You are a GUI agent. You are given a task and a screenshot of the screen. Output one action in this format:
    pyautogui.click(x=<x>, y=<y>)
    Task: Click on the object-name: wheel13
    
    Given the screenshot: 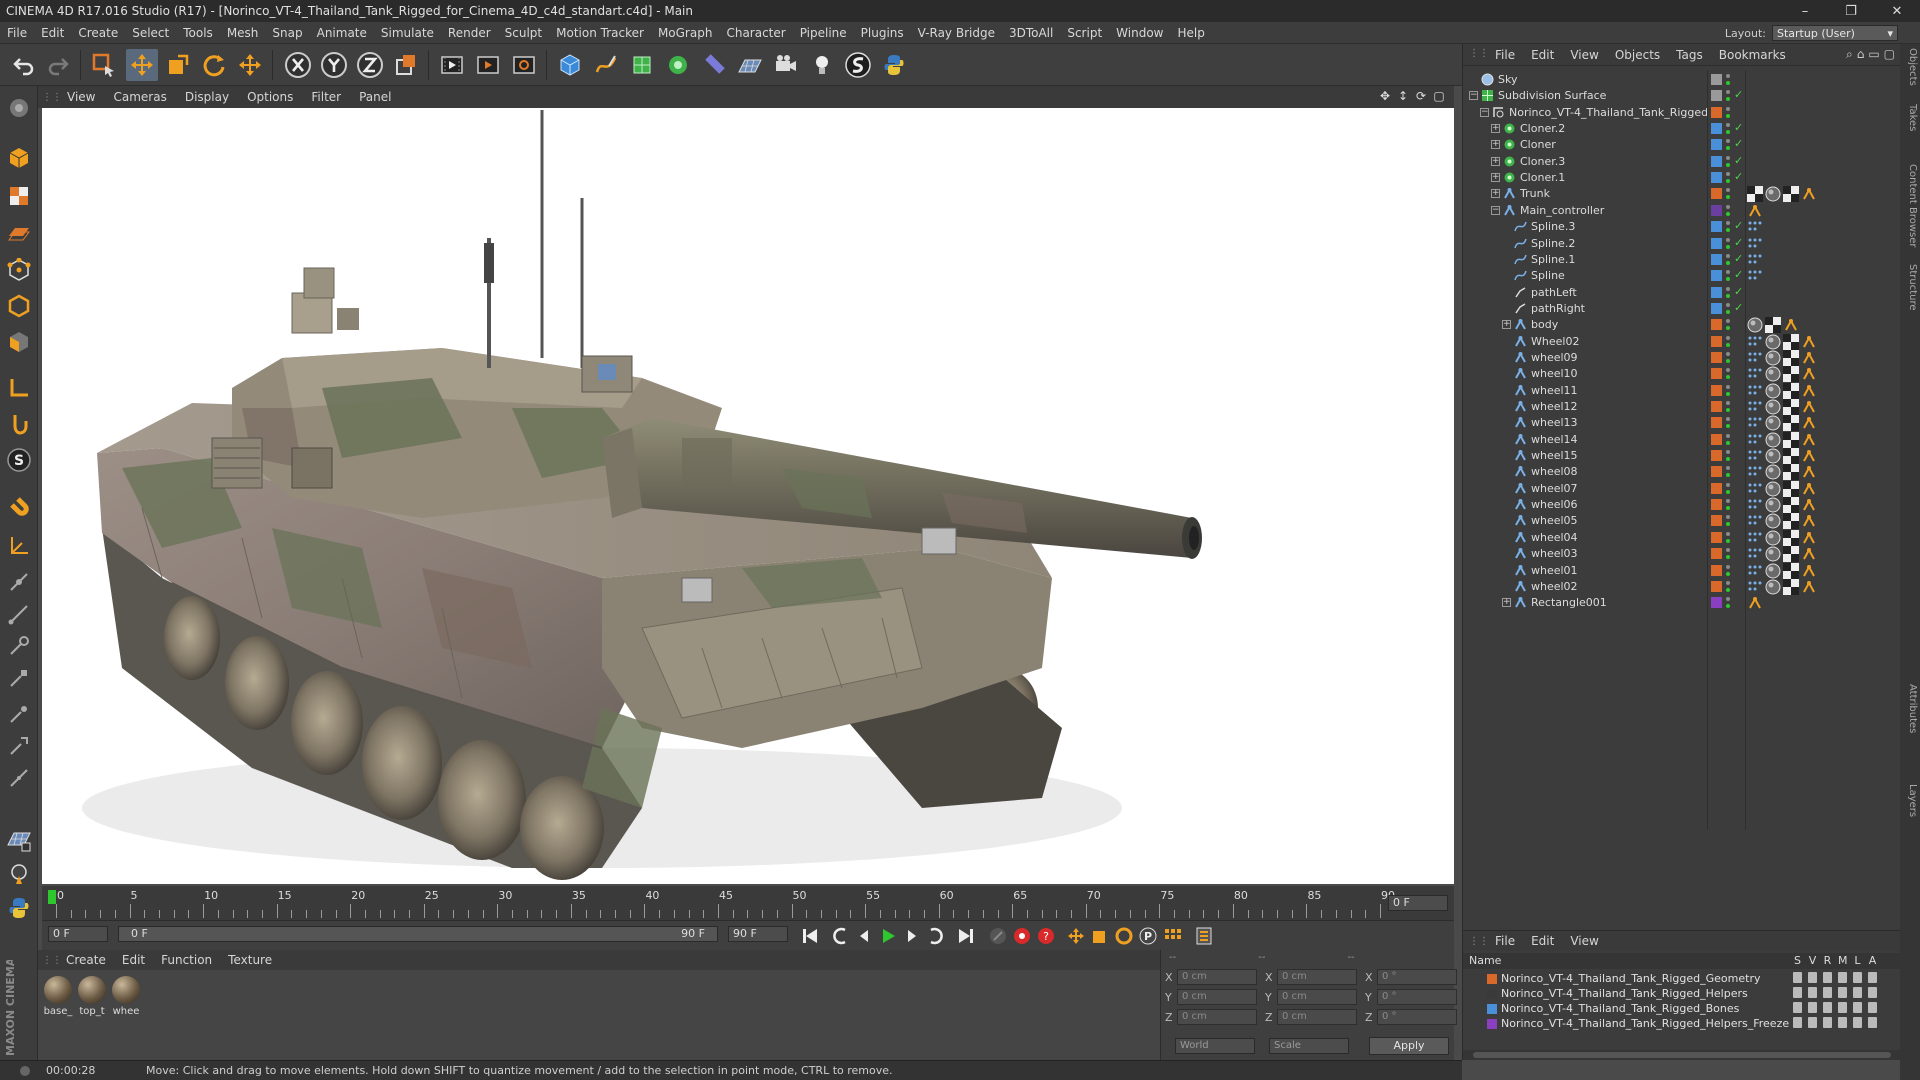 What is the action you would take?
    pyautogui.click(x=1554, y=422)
    